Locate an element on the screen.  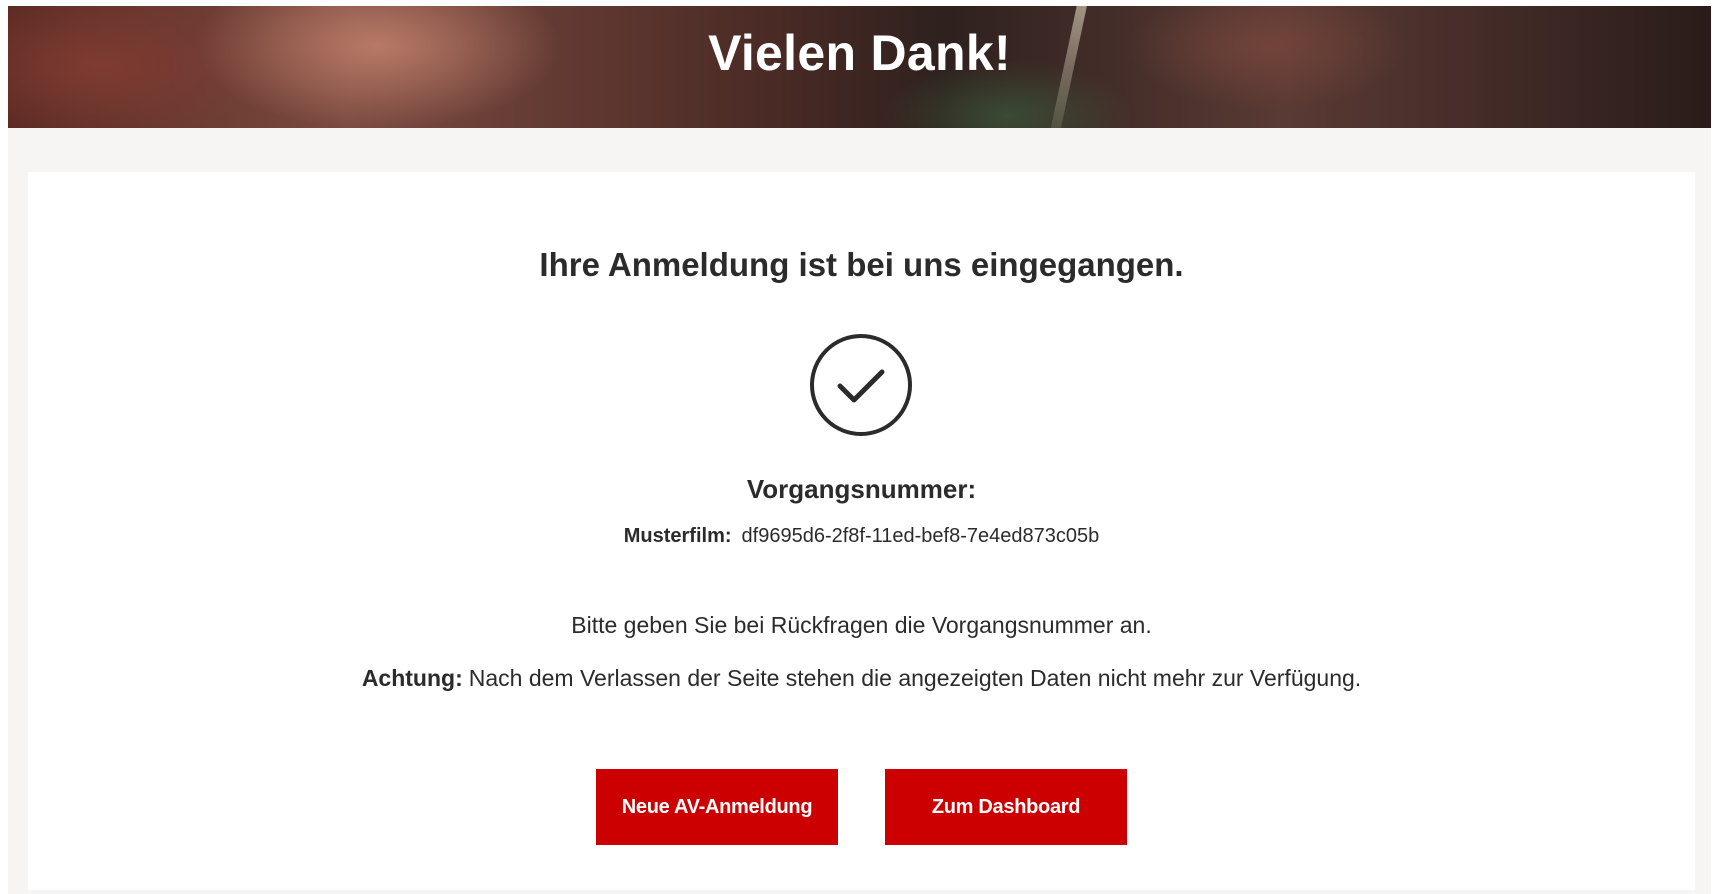
warning-label: Achtung: is located at coordinates (412, 678).